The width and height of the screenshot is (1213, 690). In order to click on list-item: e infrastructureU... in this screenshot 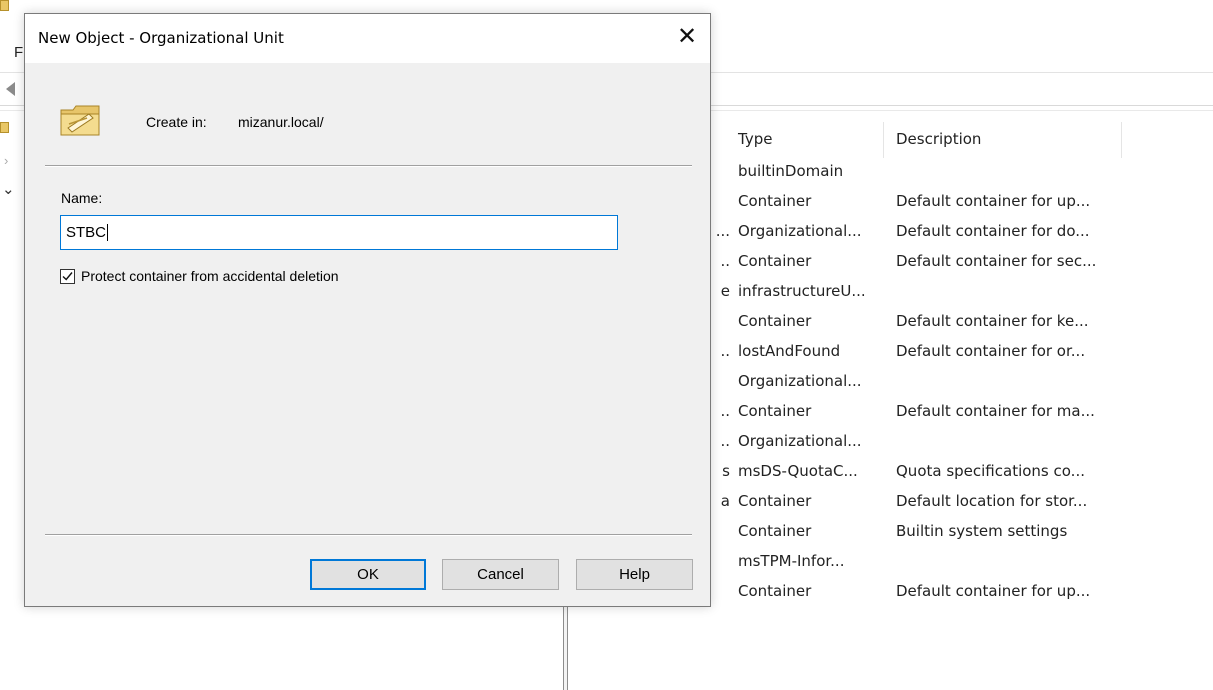, I will do `click(956, 297)`.